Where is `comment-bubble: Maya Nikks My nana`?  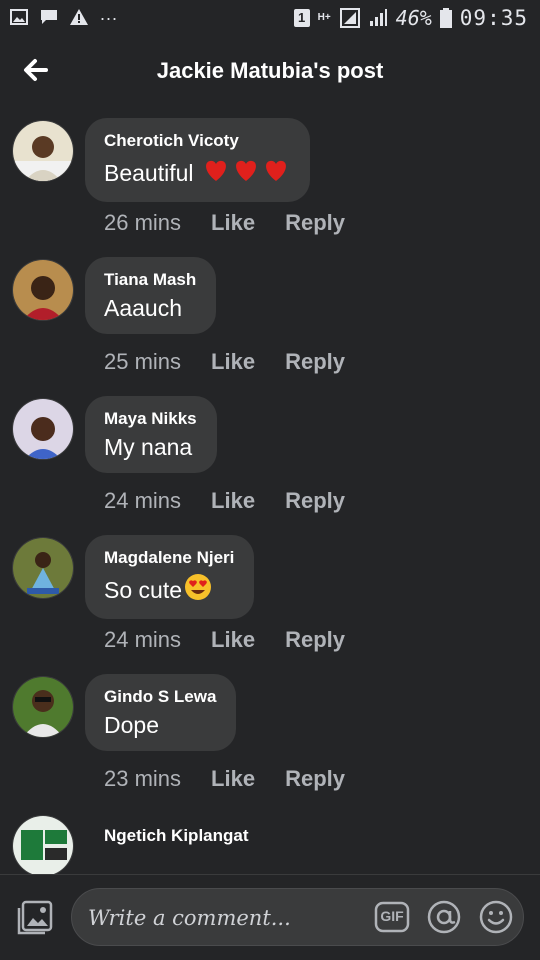 comment-bubble: Maya Nikks My nana is located at coordinates (151, 434).